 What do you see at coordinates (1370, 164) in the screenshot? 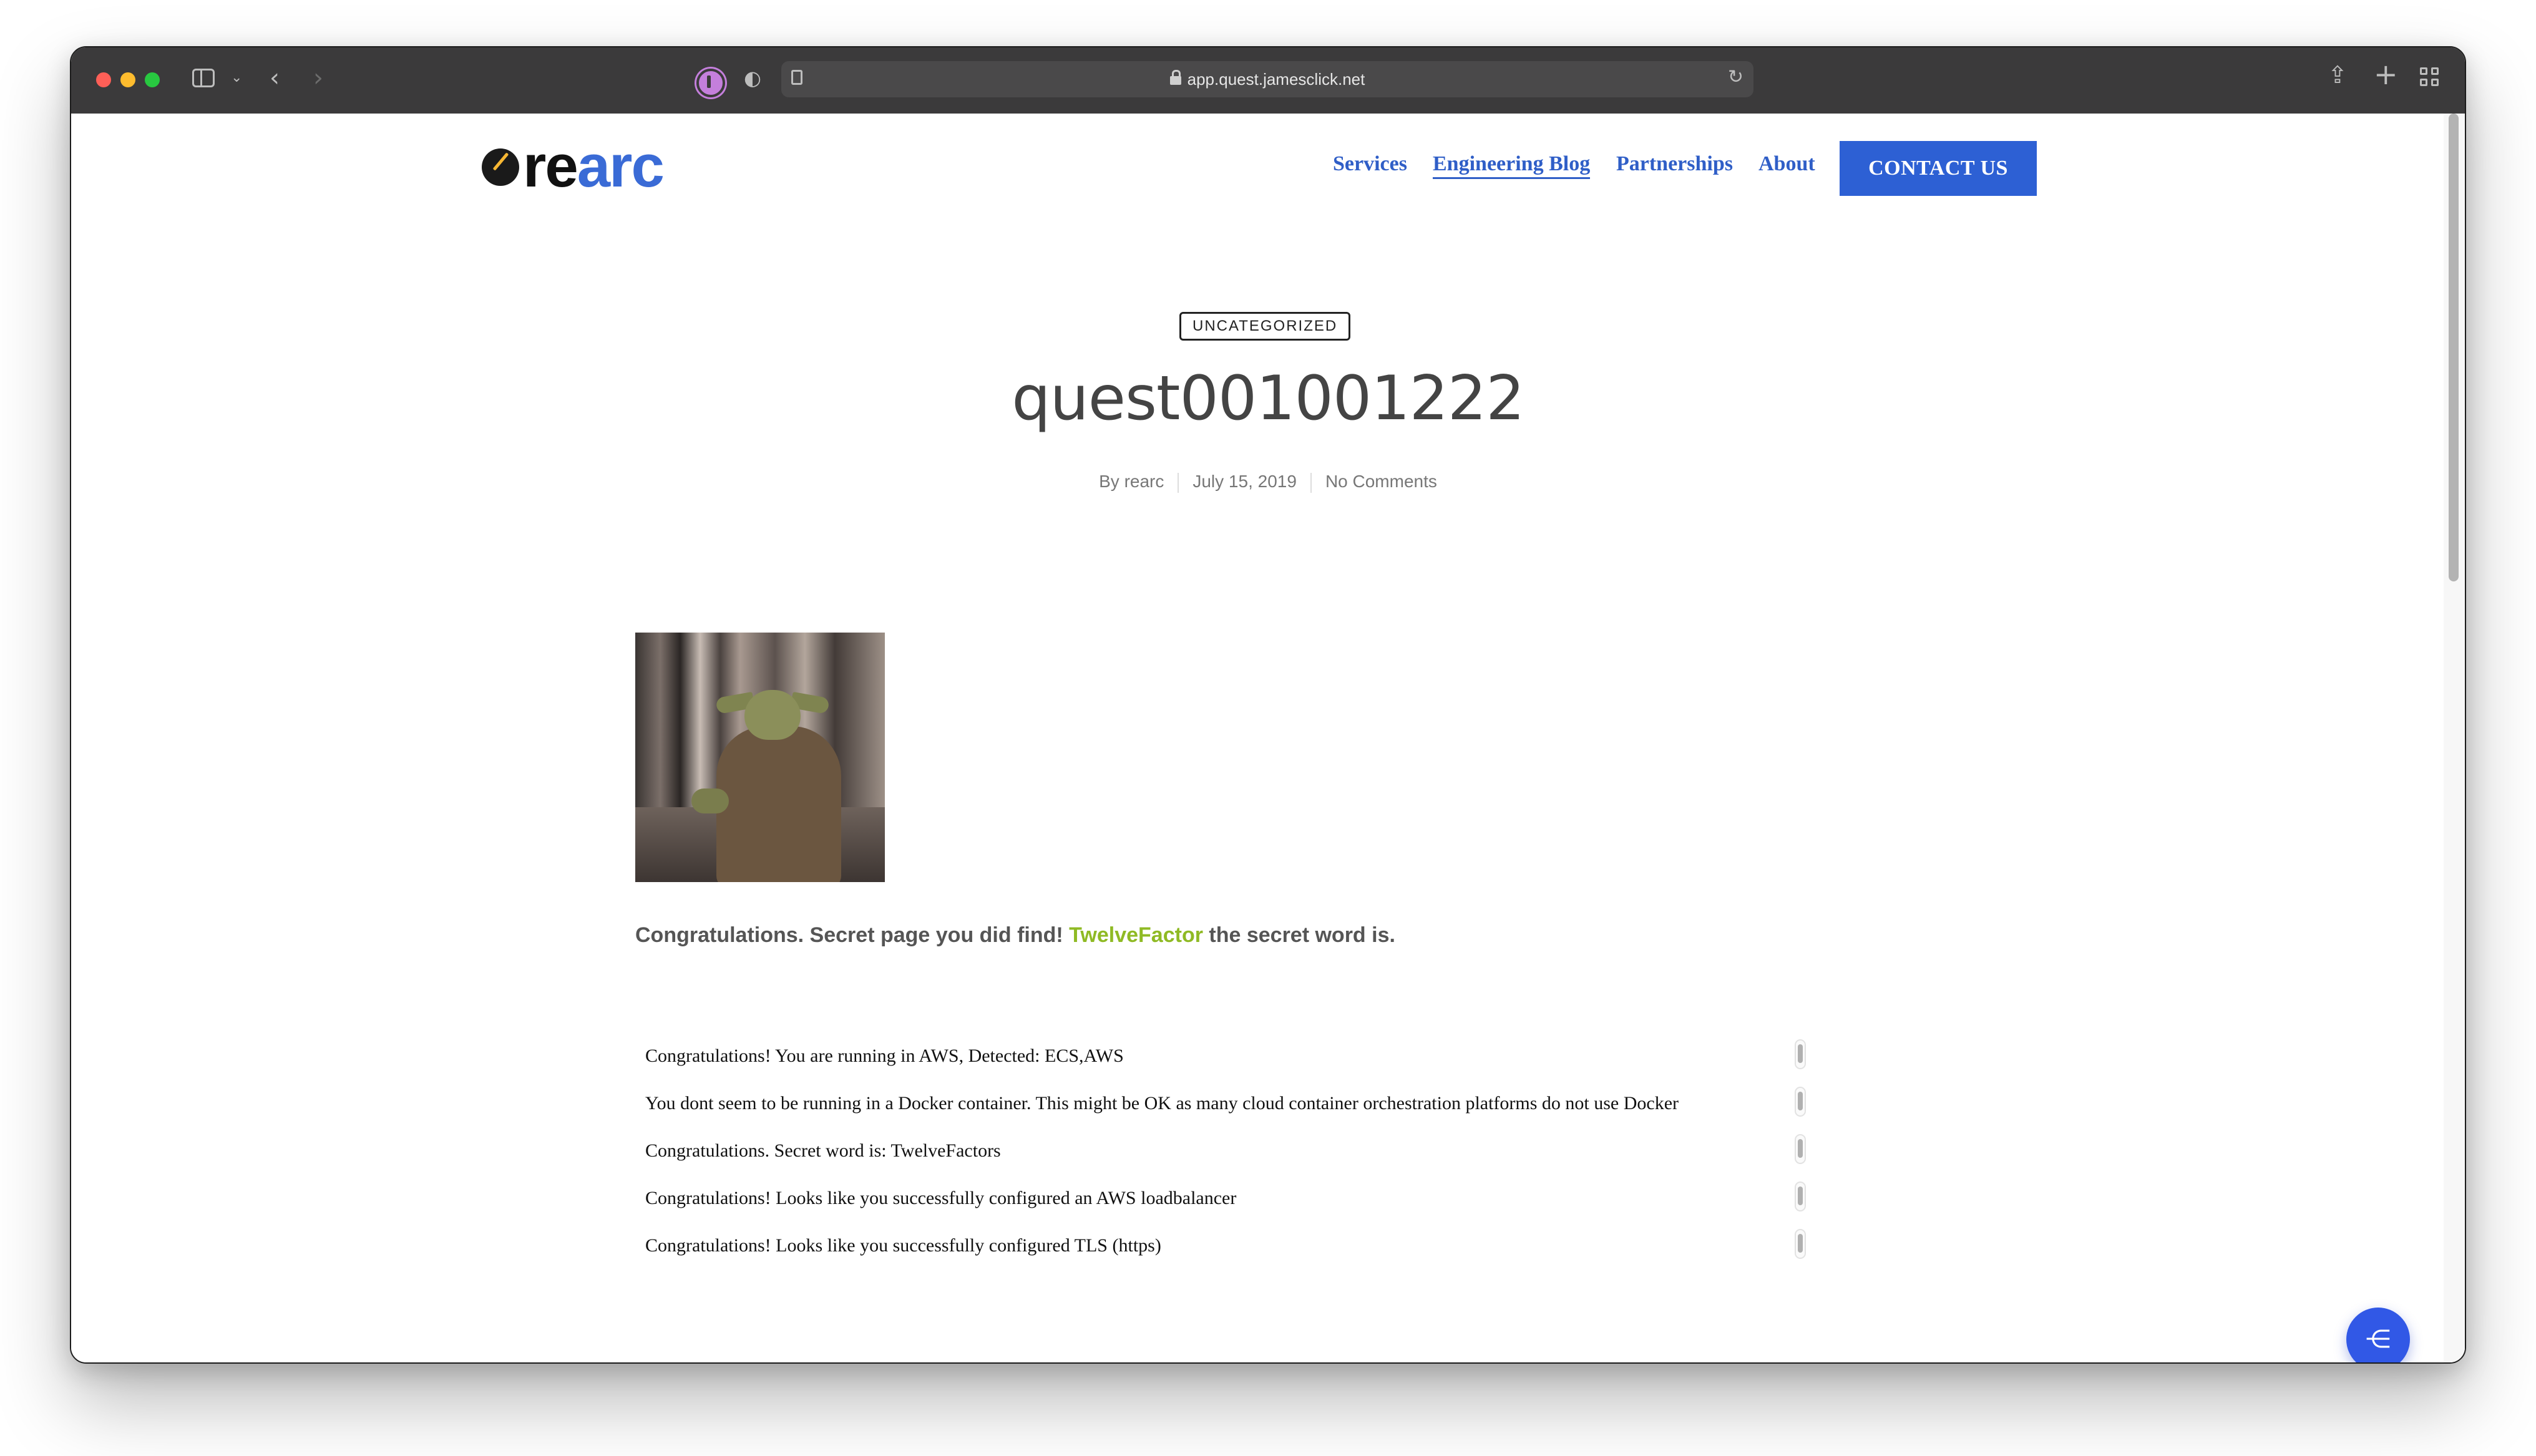
I see `nav-services-link: Services` at bounding box center [1370, 164].